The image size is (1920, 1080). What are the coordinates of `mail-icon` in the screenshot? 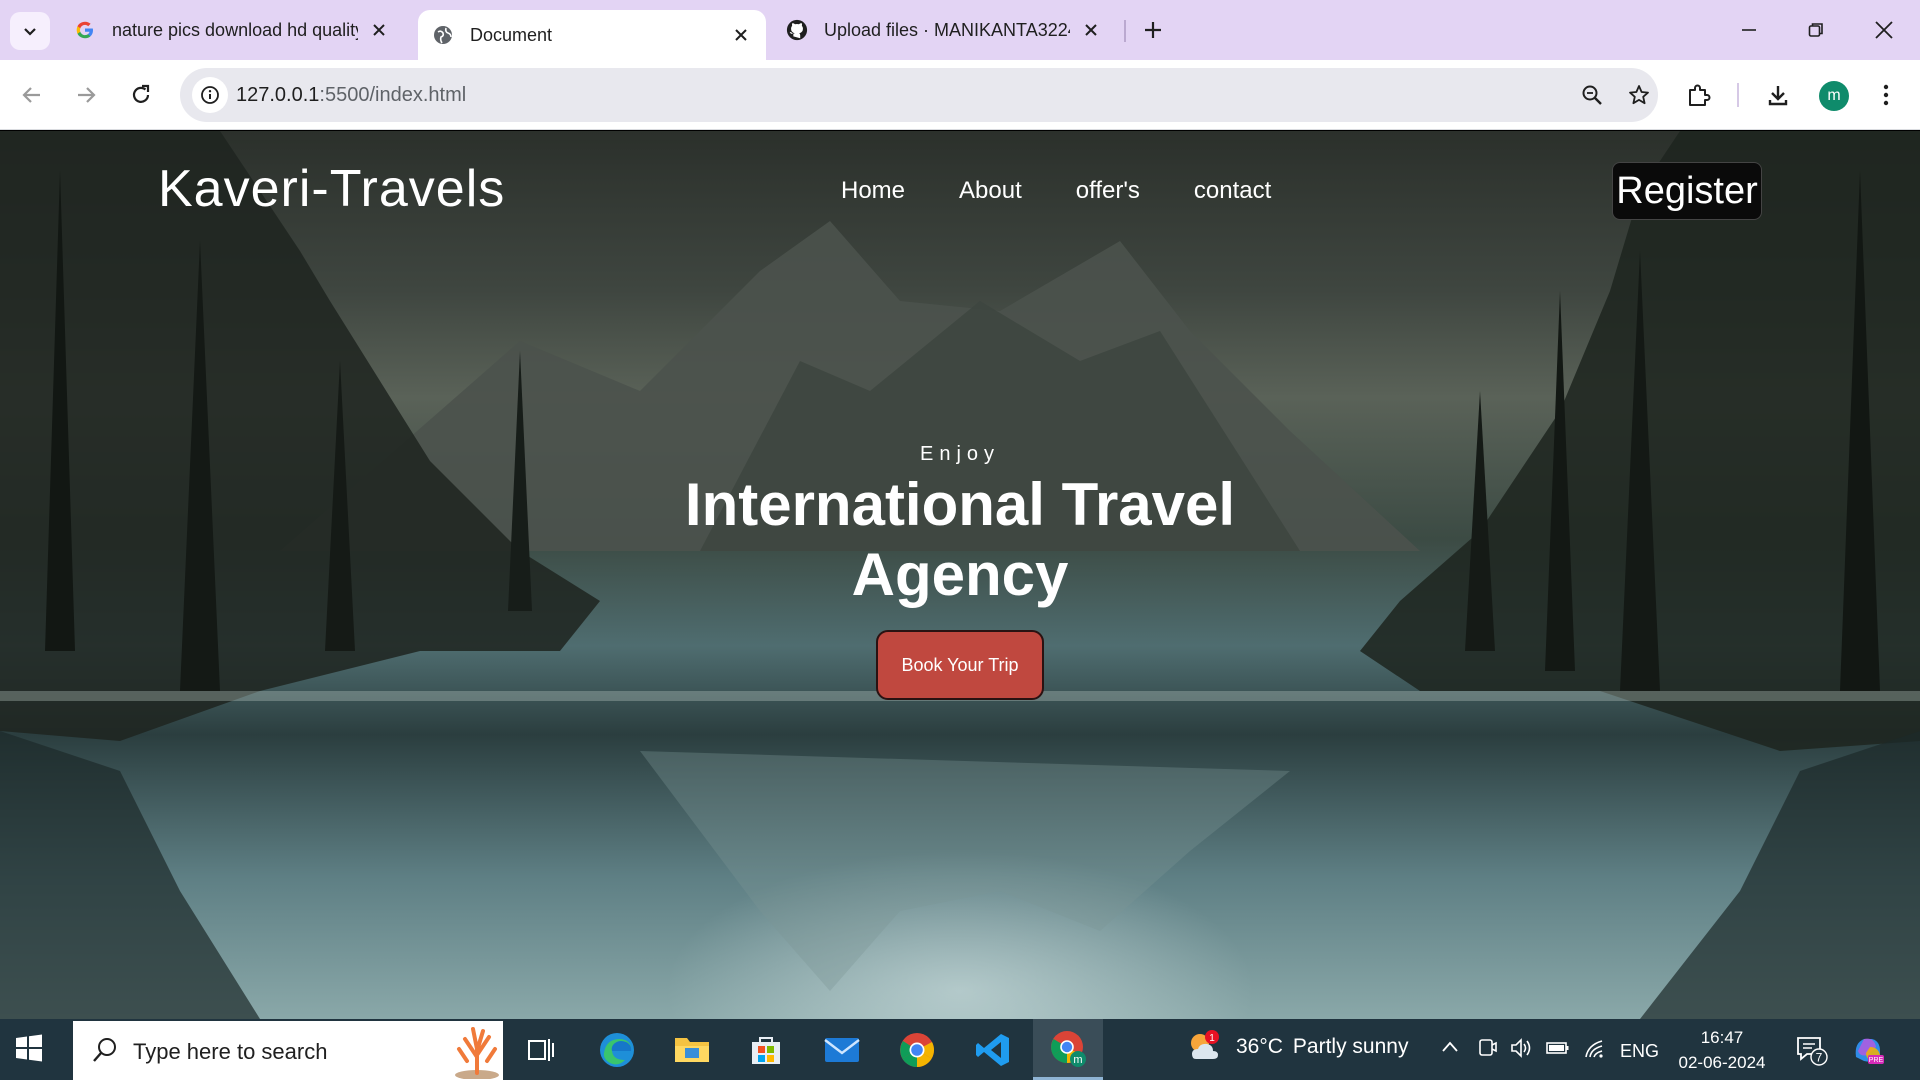 It's located at (842, 1049).